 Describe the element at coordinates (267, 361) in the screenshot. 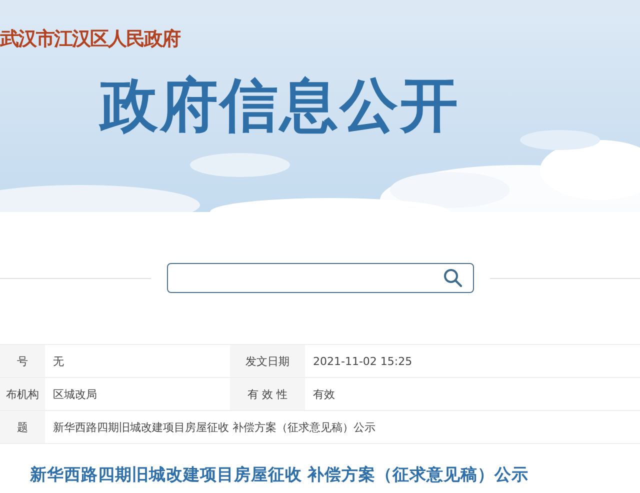

I see `field-label: 发文日期` at that location.